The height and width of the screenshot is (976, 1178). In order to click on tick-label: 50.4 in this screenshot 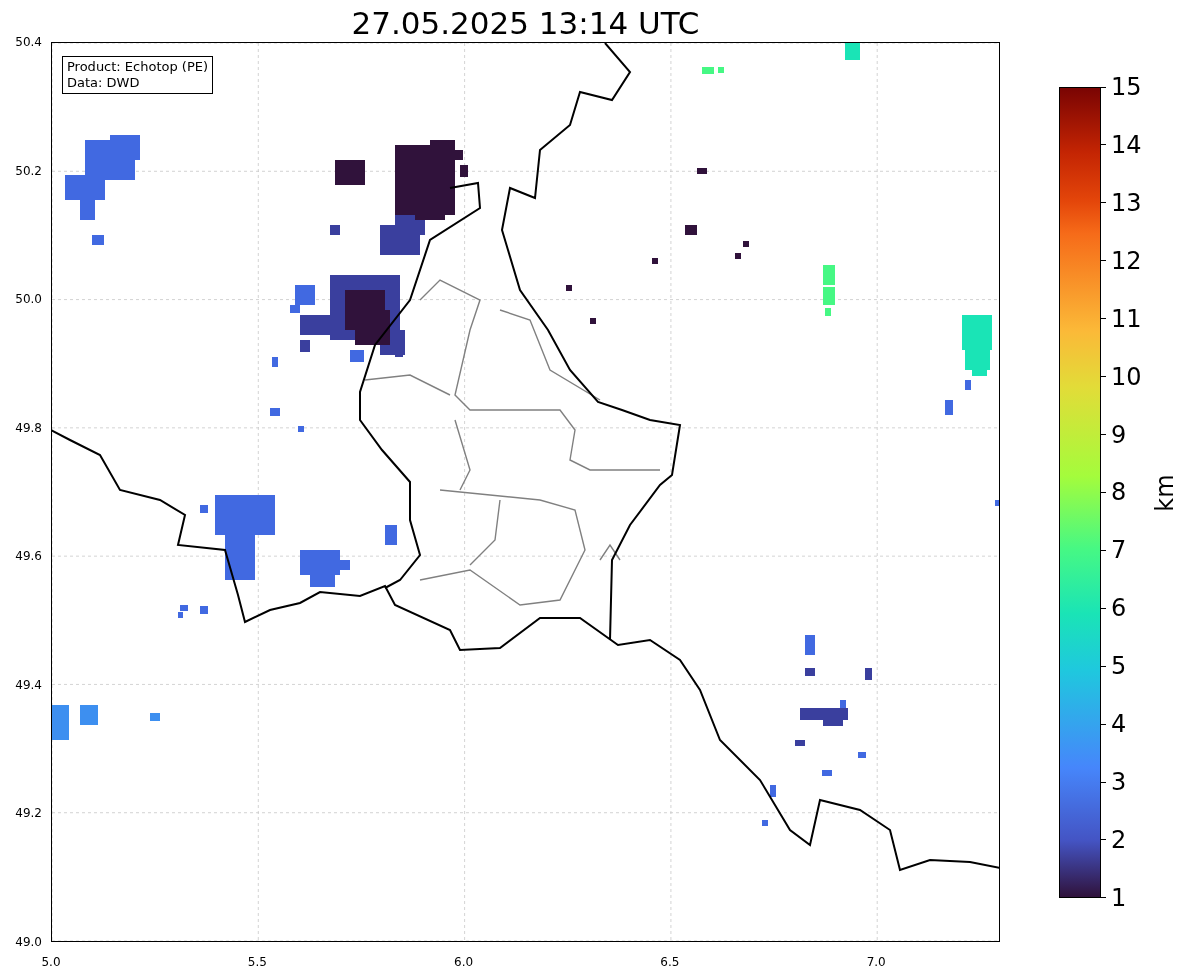, I will do `click(29, 42)`.